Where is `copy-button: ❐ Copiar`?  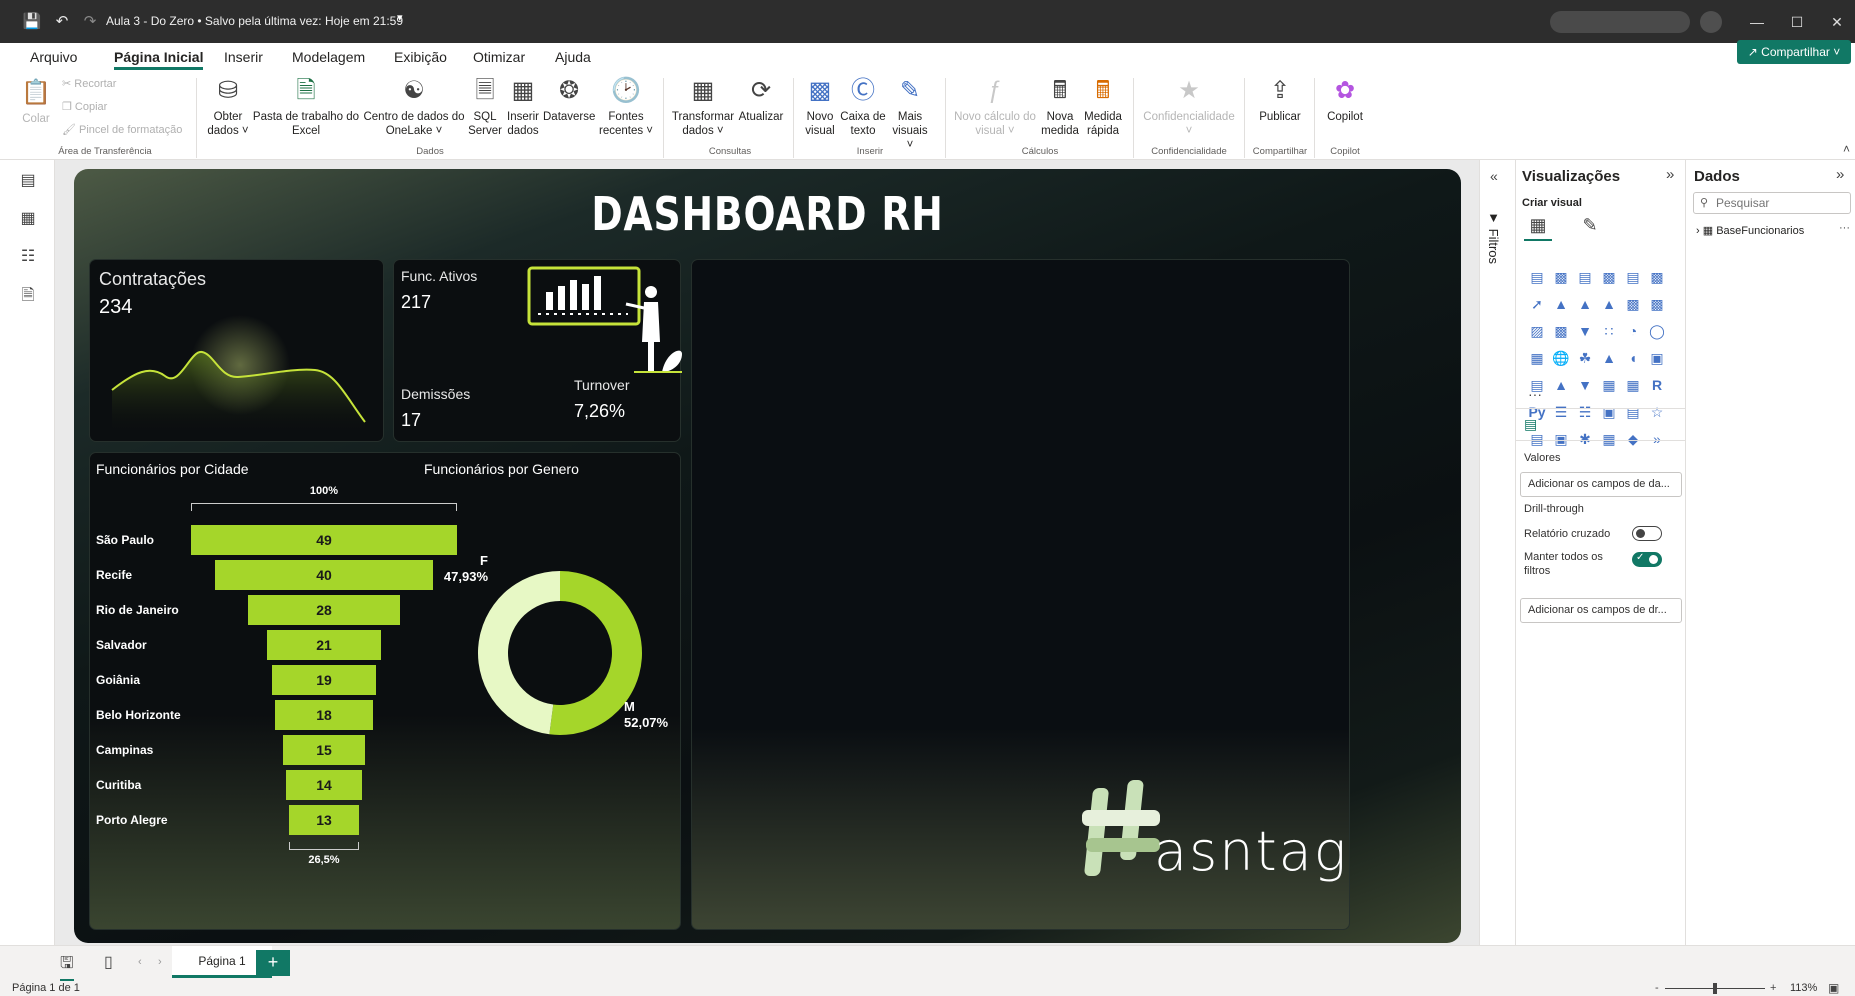 copy-button: ❐ Copiar is located at coordinates (84, 106).